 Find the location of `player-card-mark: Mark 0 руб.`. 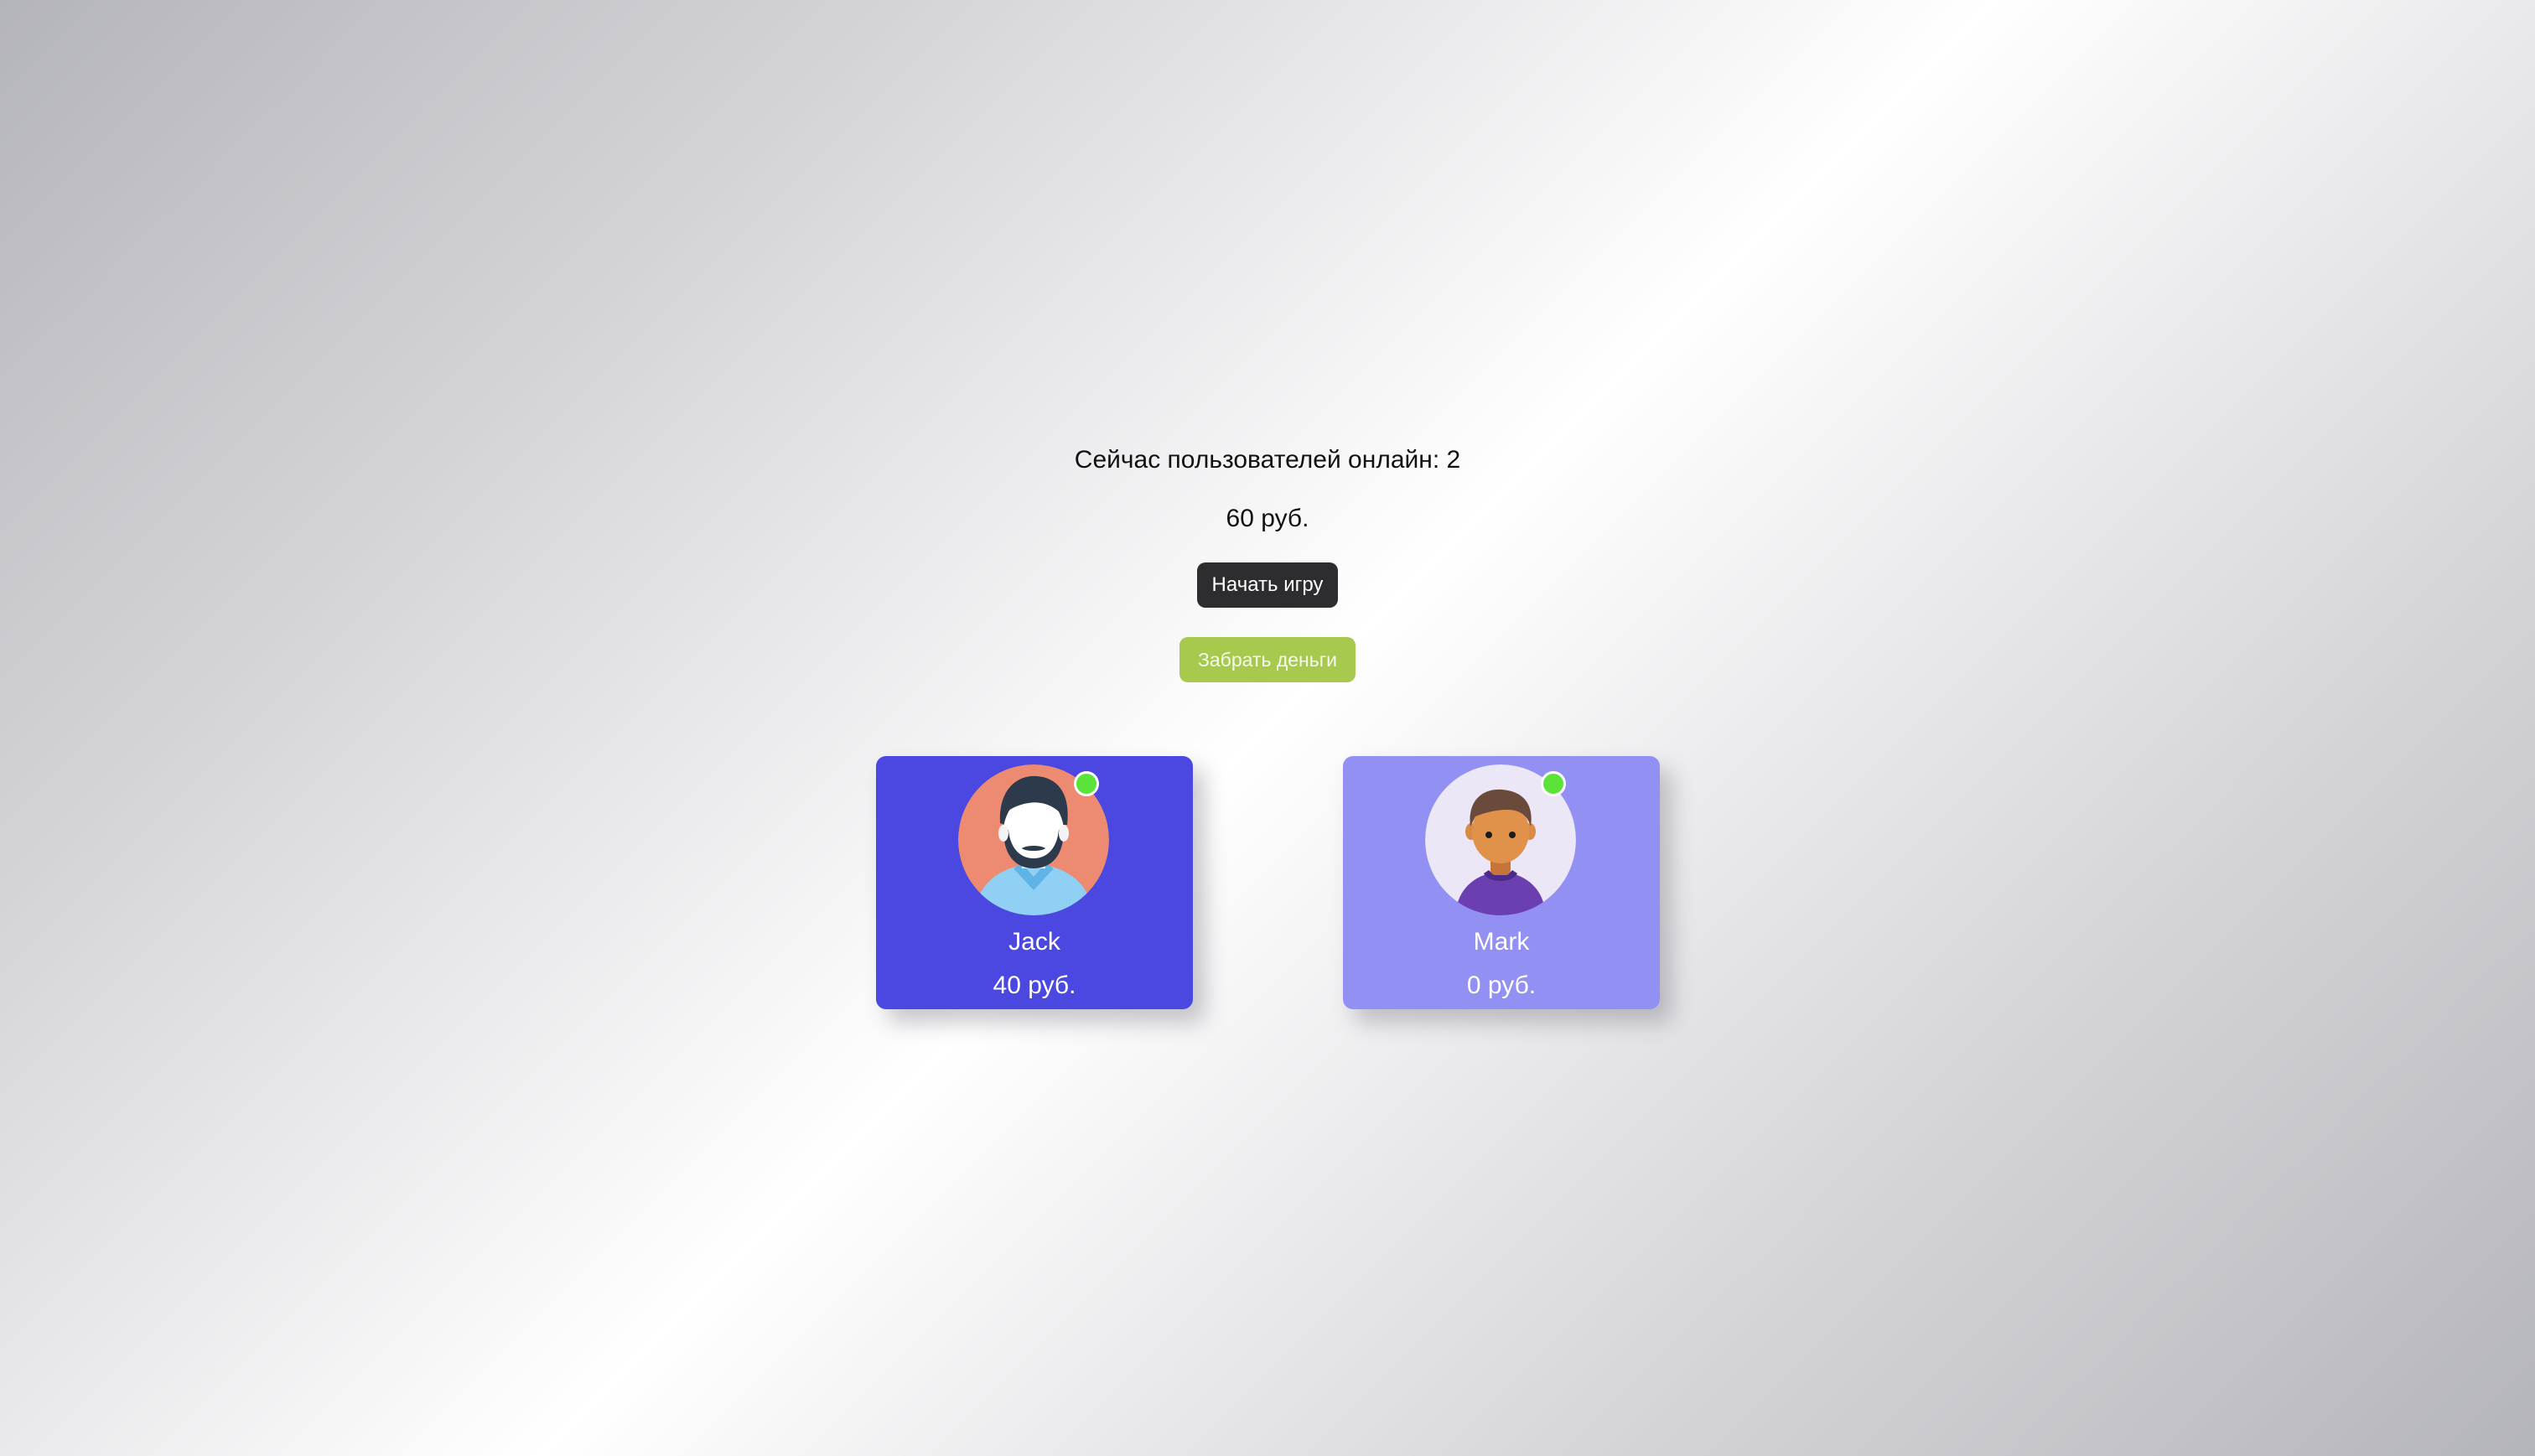

player-card-mark: Mark 0 руб. is located at coordinates (1501, 882).